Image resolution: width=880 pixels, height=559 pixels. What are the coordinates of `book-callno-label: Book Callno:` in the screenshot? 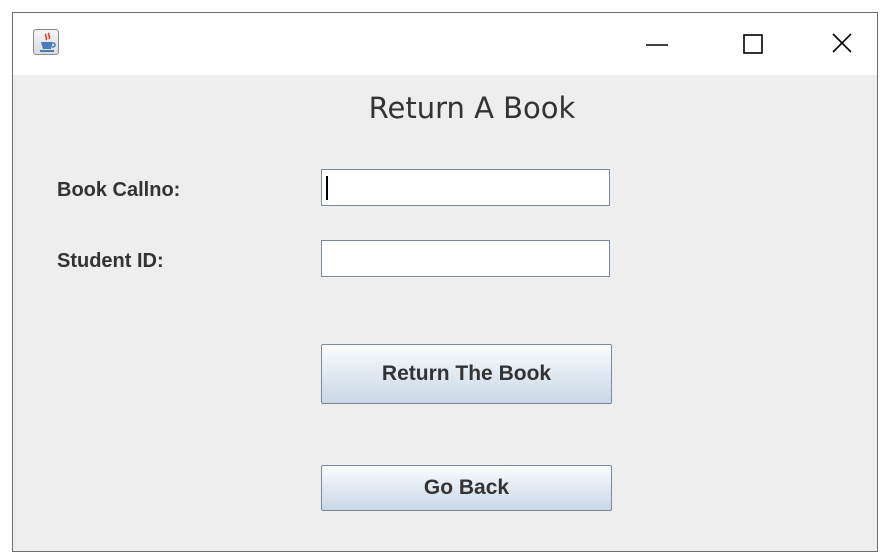 It's located at (119, 190).